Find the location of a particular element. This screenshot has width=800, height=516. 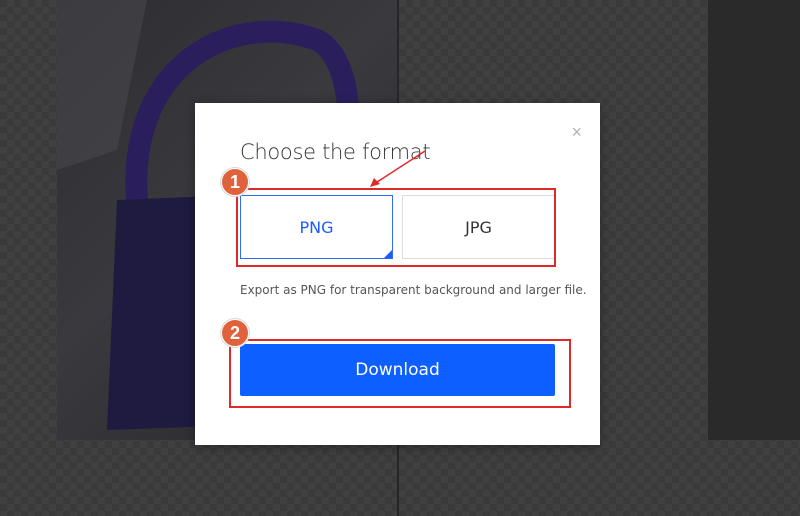

selected-check-corner-icon is located at coordinates (388, 254).